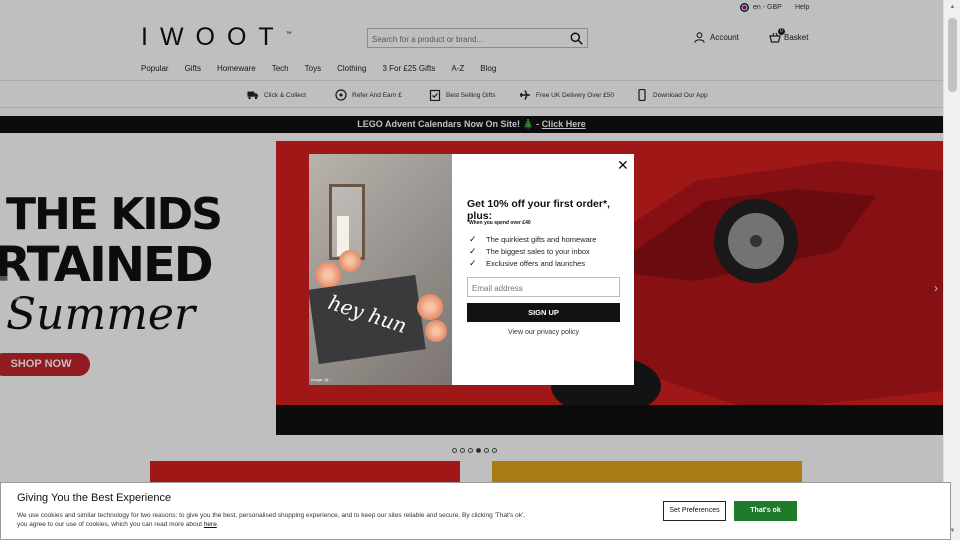 This screenshot has width=960, height=540. What do you see at coordinates (765, 511) in the screenshot?
I see `accept-cookies-button: That's ok` at bounding box center [765, 511].